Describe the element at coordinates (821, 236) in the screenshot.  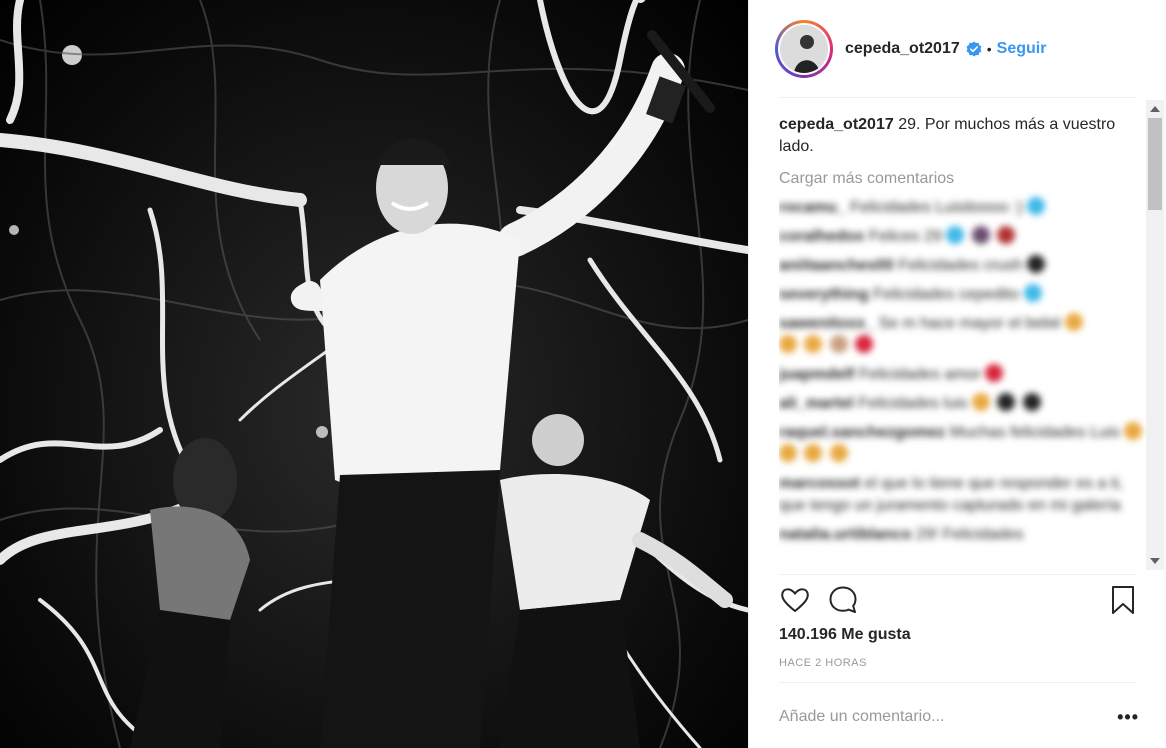
I see `comment-username: coralhedox` at that location.